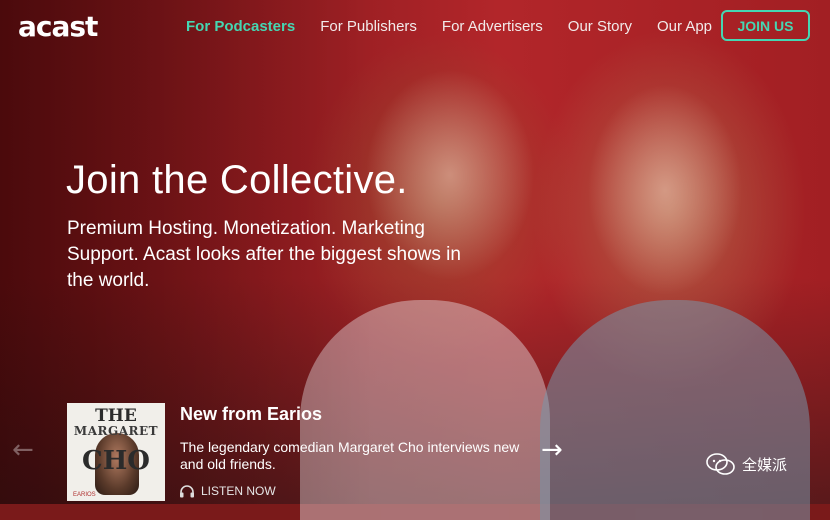  What do you see at coordinates (116, 441) in the screenshot?
I see `cover-title: THE MARGARET CHO` at bounding box center [116, 441].